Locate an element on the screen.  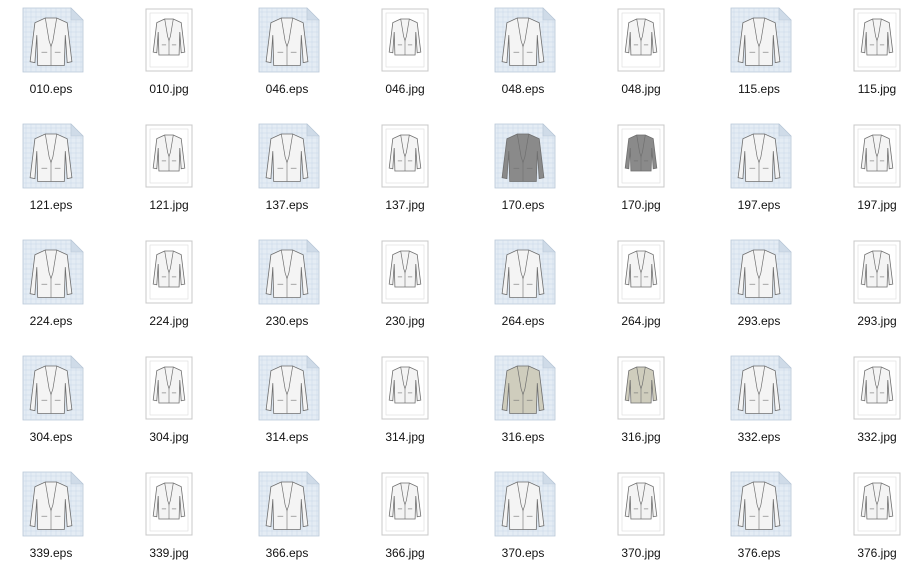
file-item-316-jpg: 316.jpg is located at coordinates (641, 404).